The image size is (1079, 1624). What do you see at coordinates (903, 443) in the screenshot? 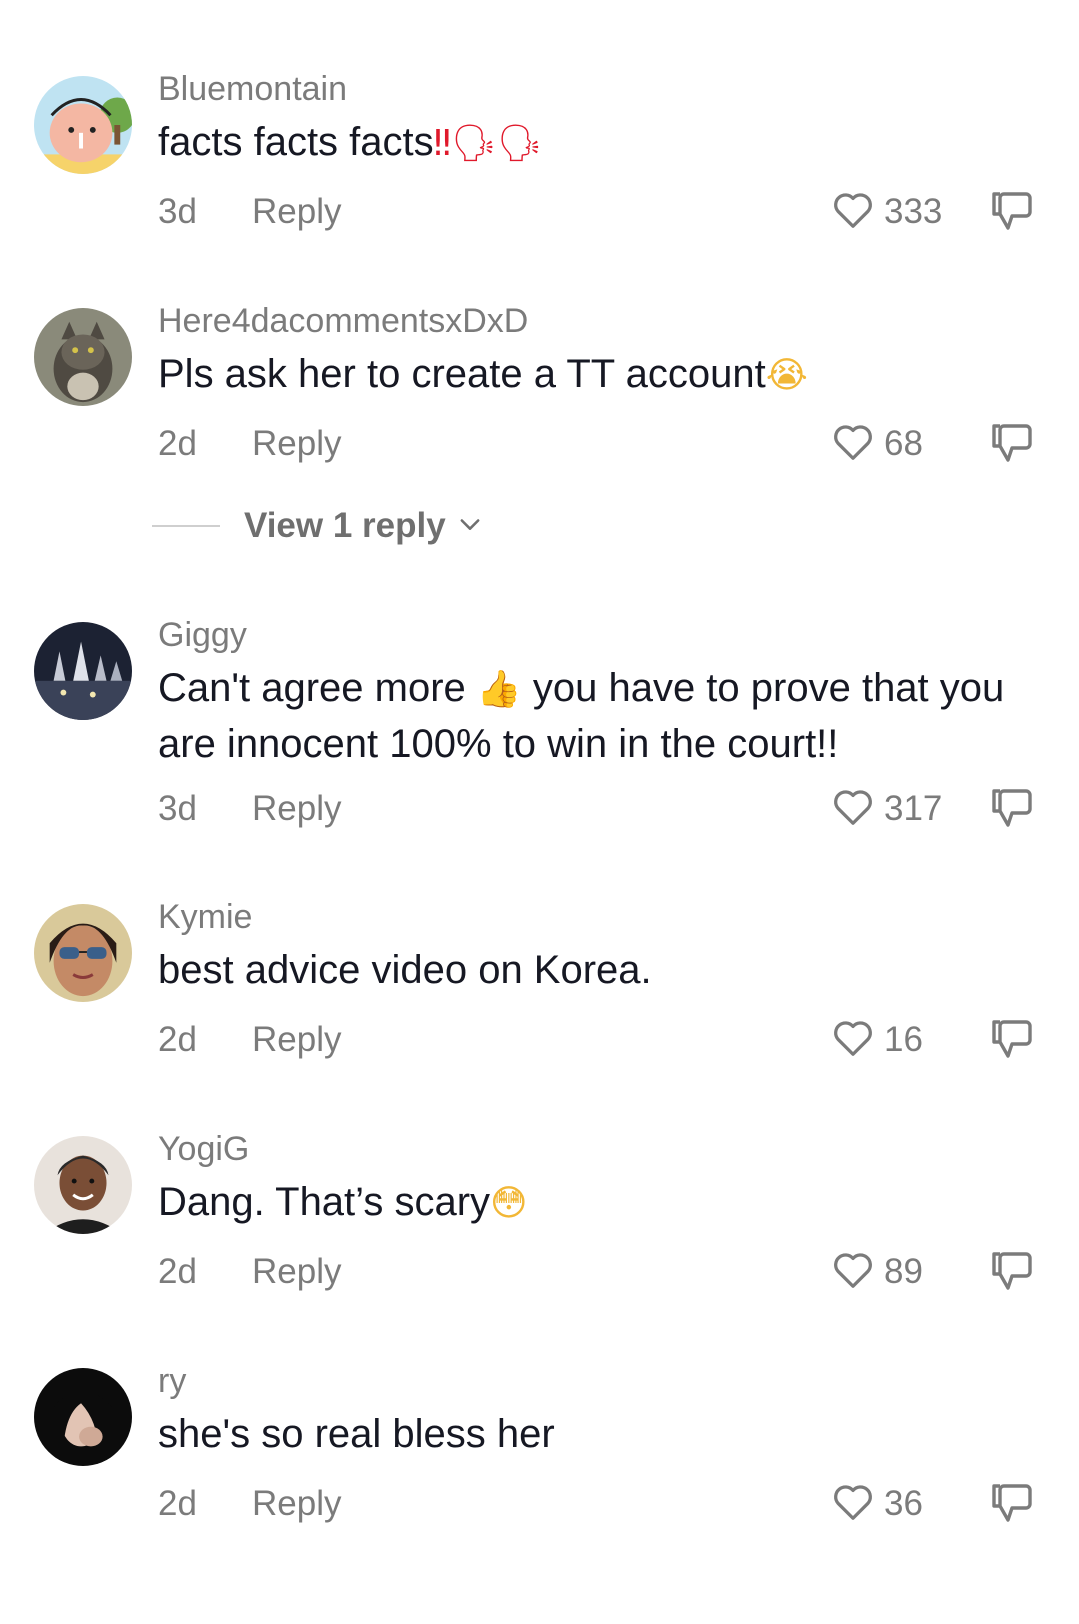
I see `like-count: 68` at bounding box center [903, 443].